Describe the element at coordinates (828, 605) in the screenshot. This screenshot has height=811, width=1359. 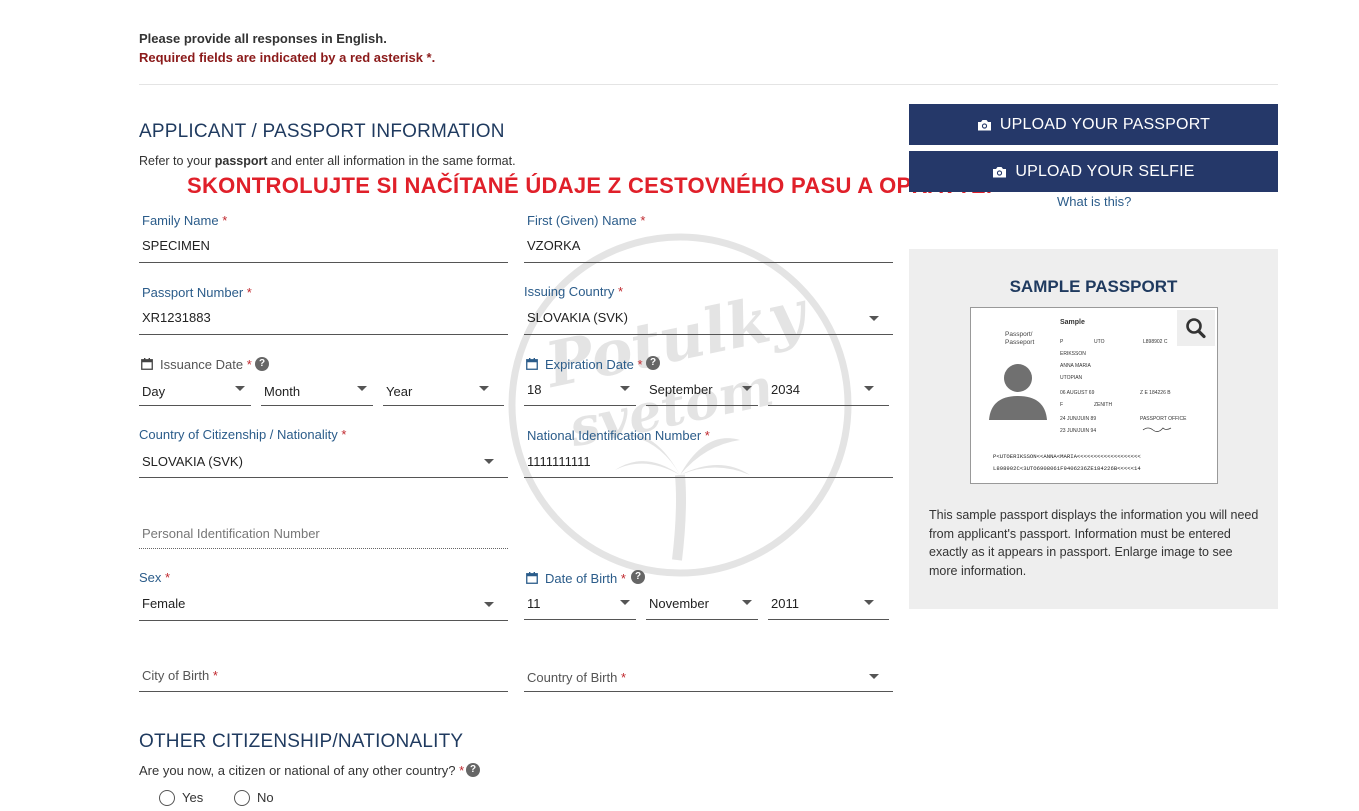
I see `dob-year-select: 2011` at that location.